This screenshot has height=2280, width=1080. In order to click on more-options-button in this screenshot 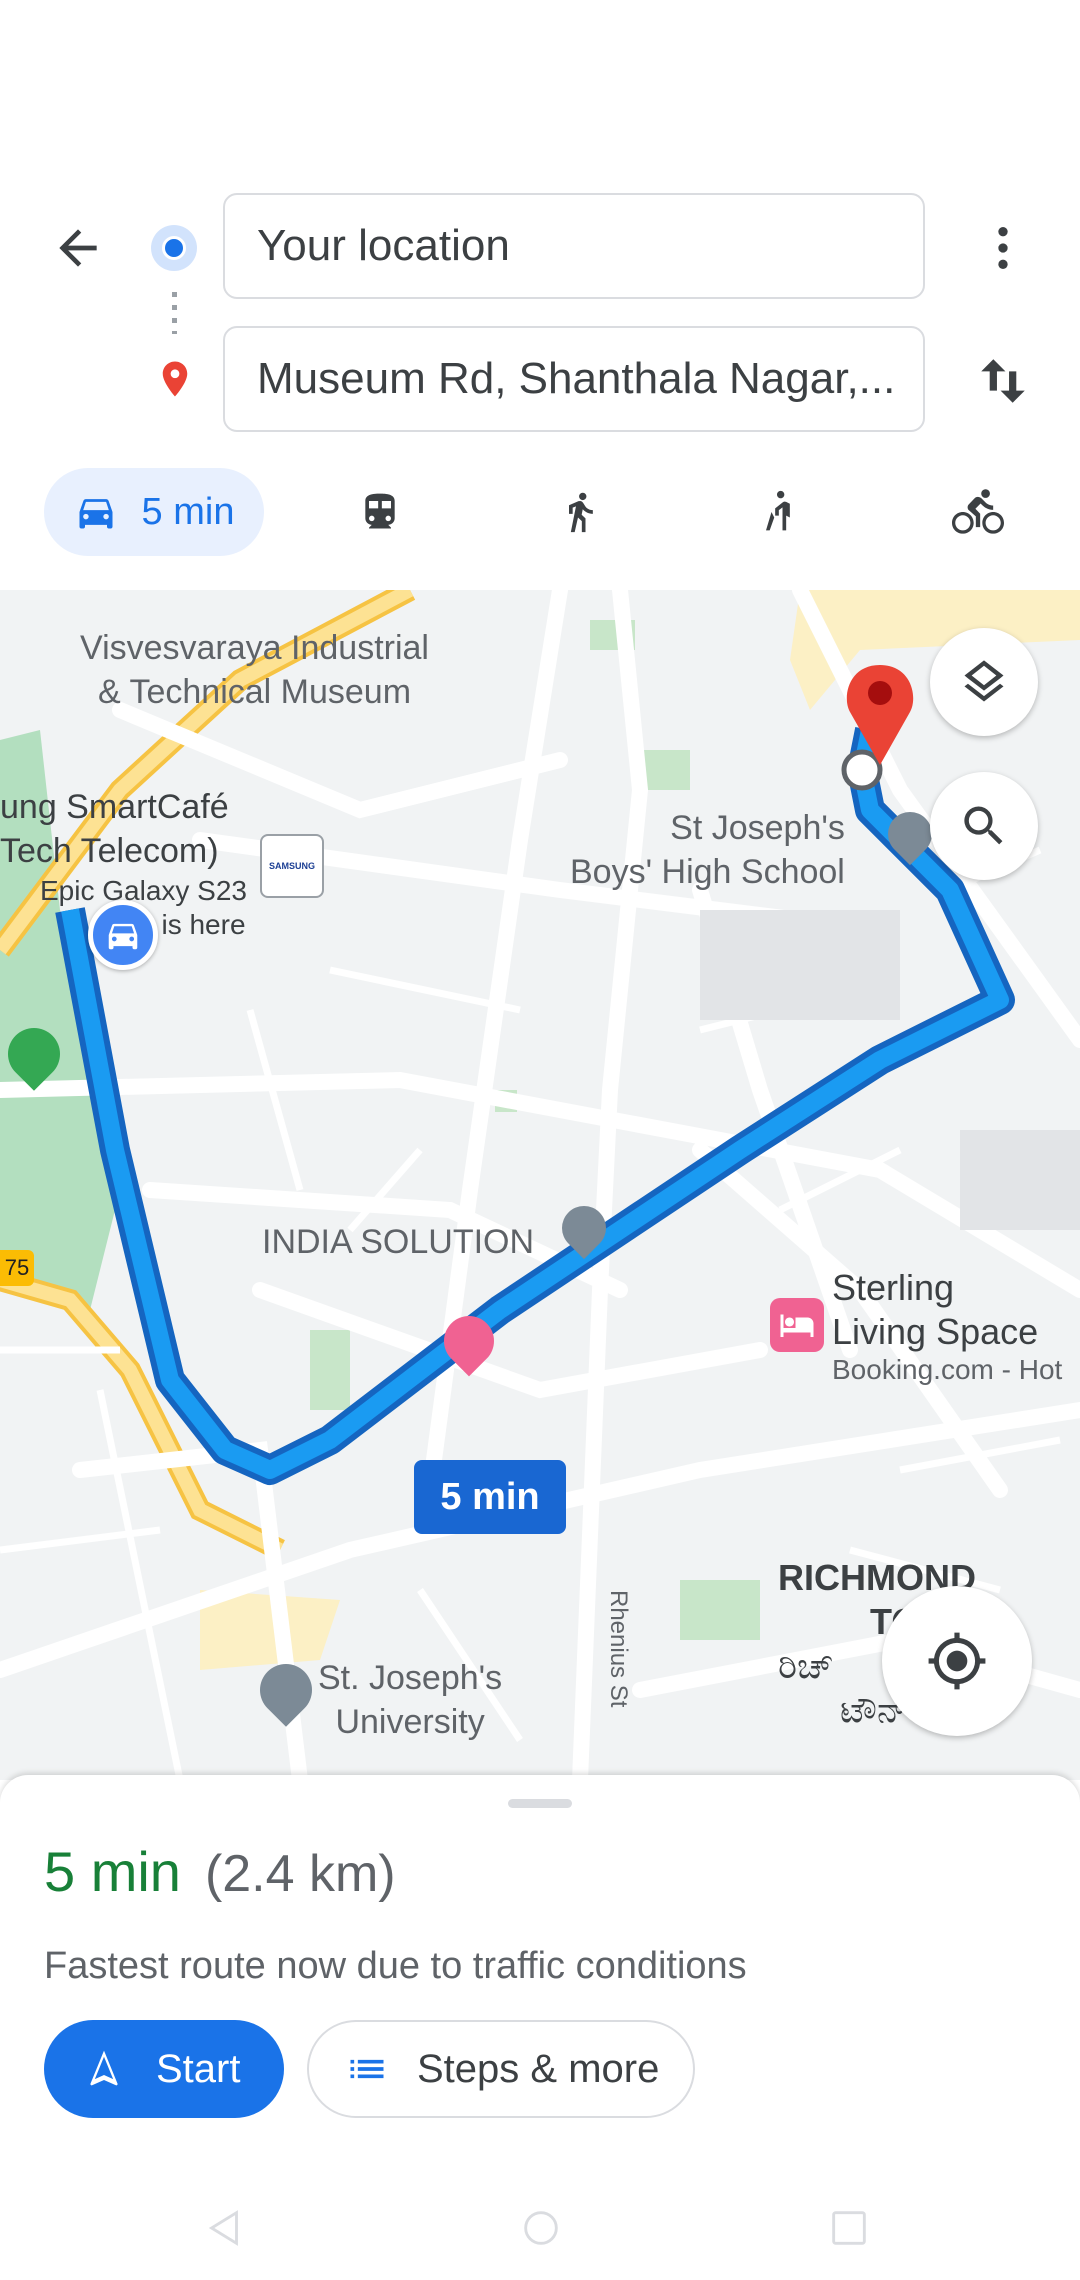, I will do `click(1003, 248)`.